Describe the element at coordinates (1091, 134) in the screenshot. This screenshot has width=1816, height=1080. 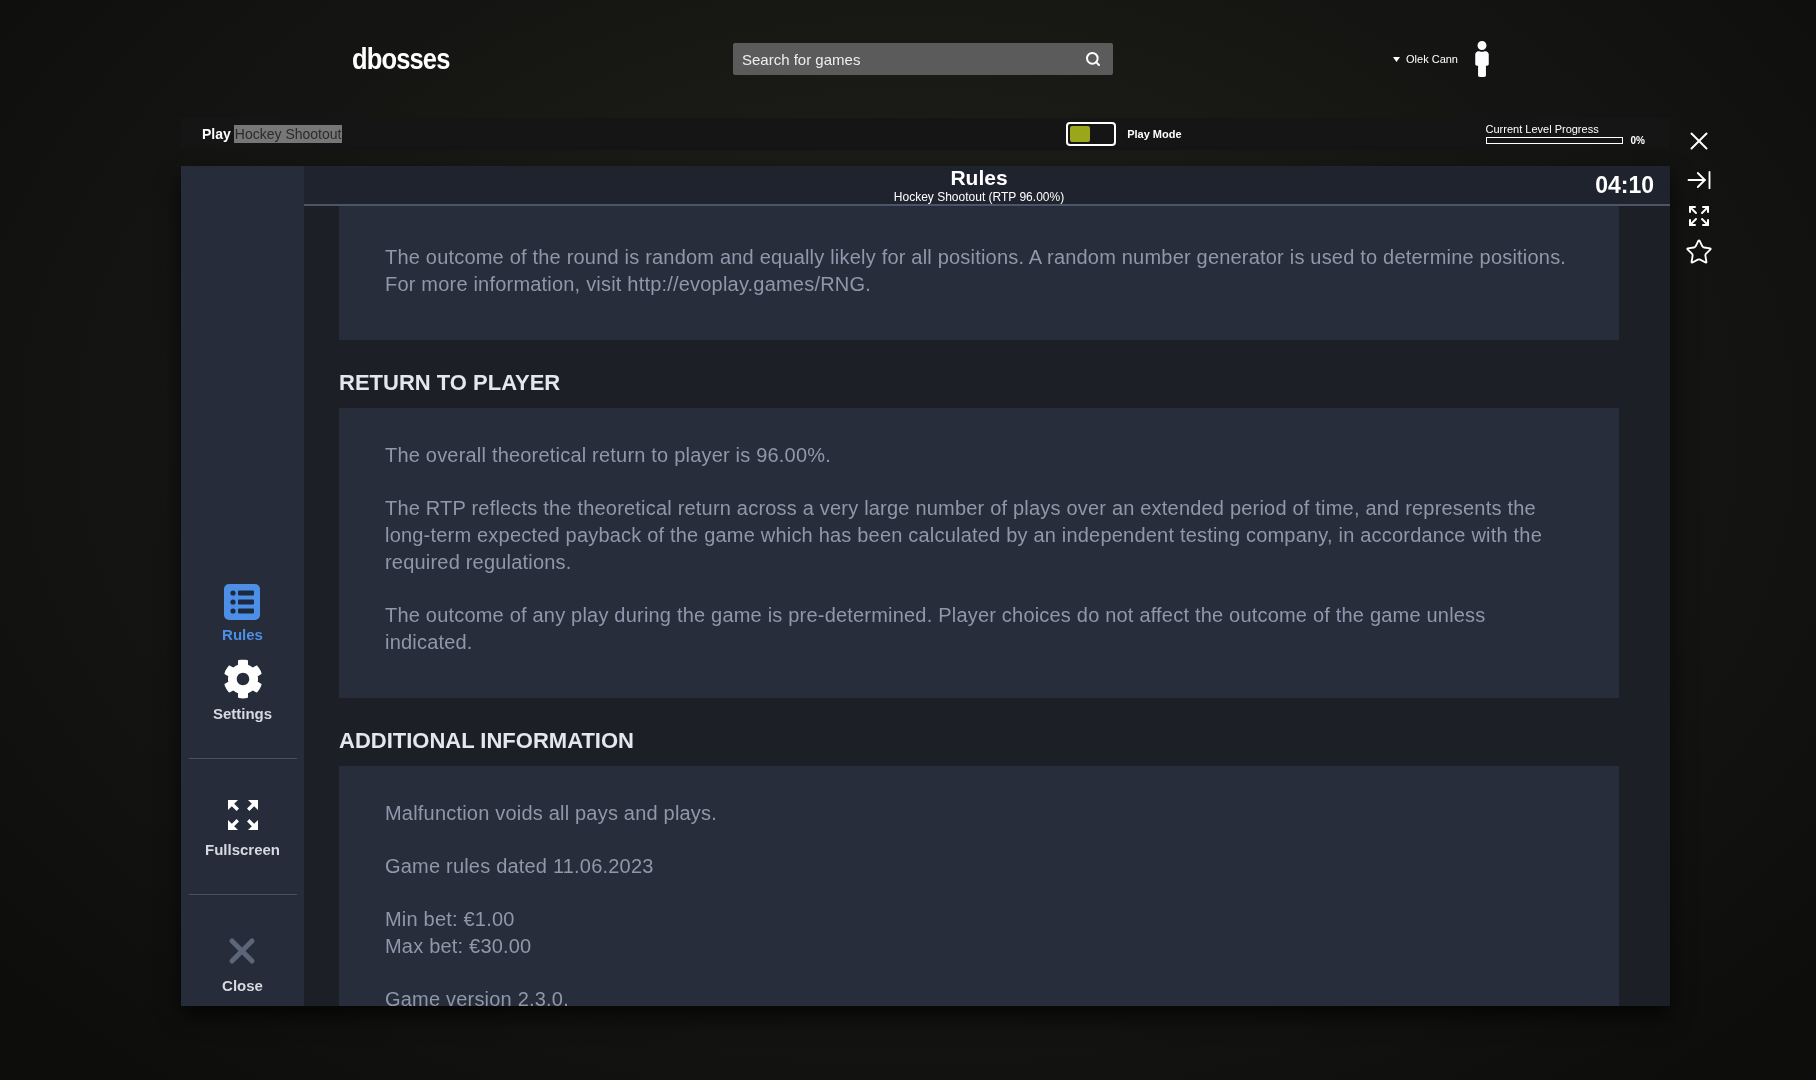
I see `play-mode-toggle` at that location.